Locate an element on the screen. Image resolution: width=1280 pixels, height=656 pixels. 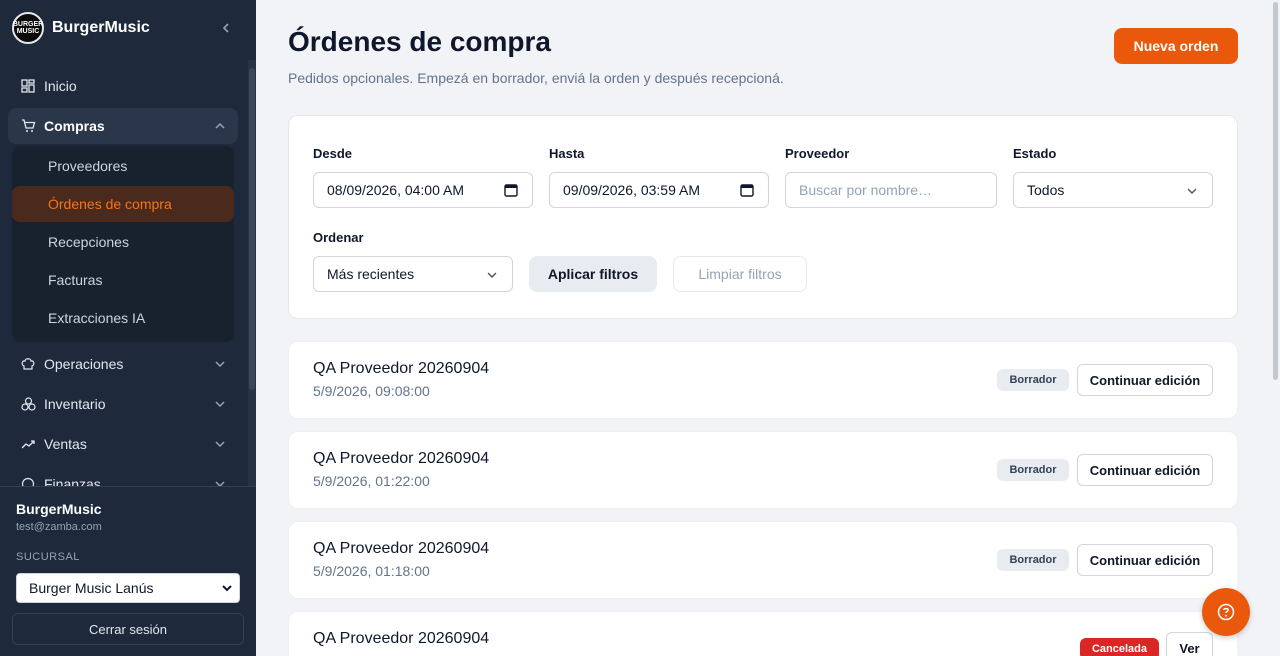
branch-select: Burger Music Lanús is located at coordinates (128, 588).